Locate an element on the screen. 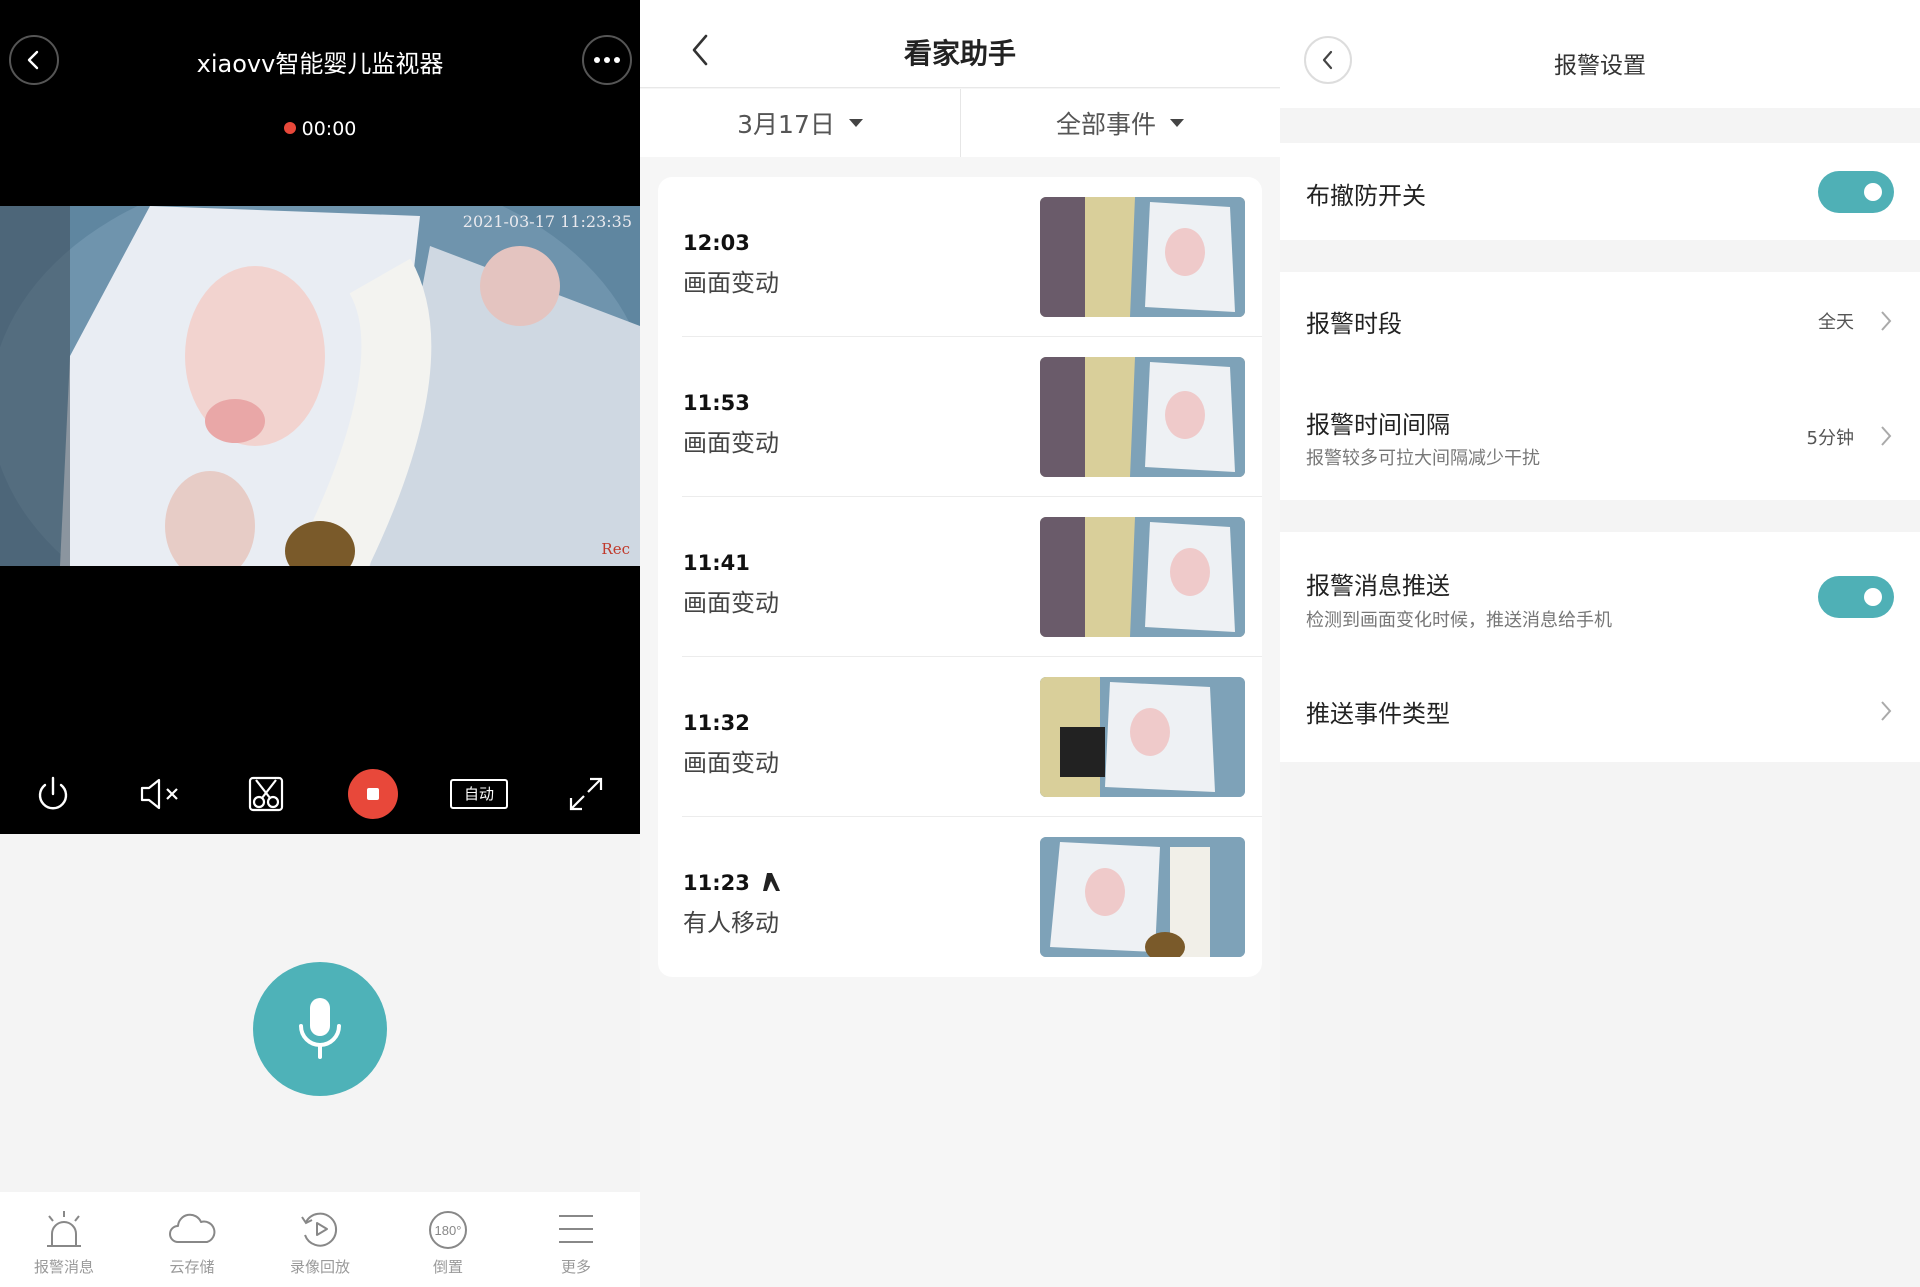 The width and height of the screenshot is (1920, 1287). mute-button is located at coordinates (161, 794).